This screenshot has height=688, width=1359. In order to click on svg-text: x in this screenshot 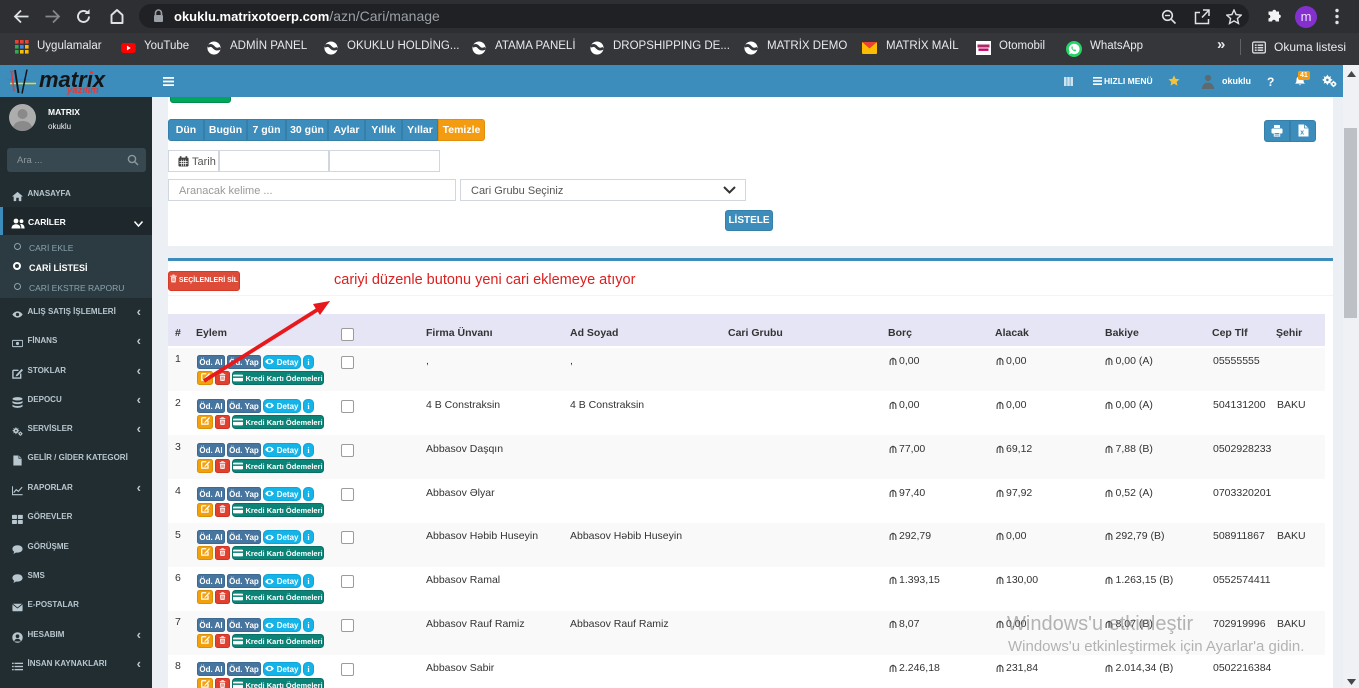, I will do `click(1302, 133)`.